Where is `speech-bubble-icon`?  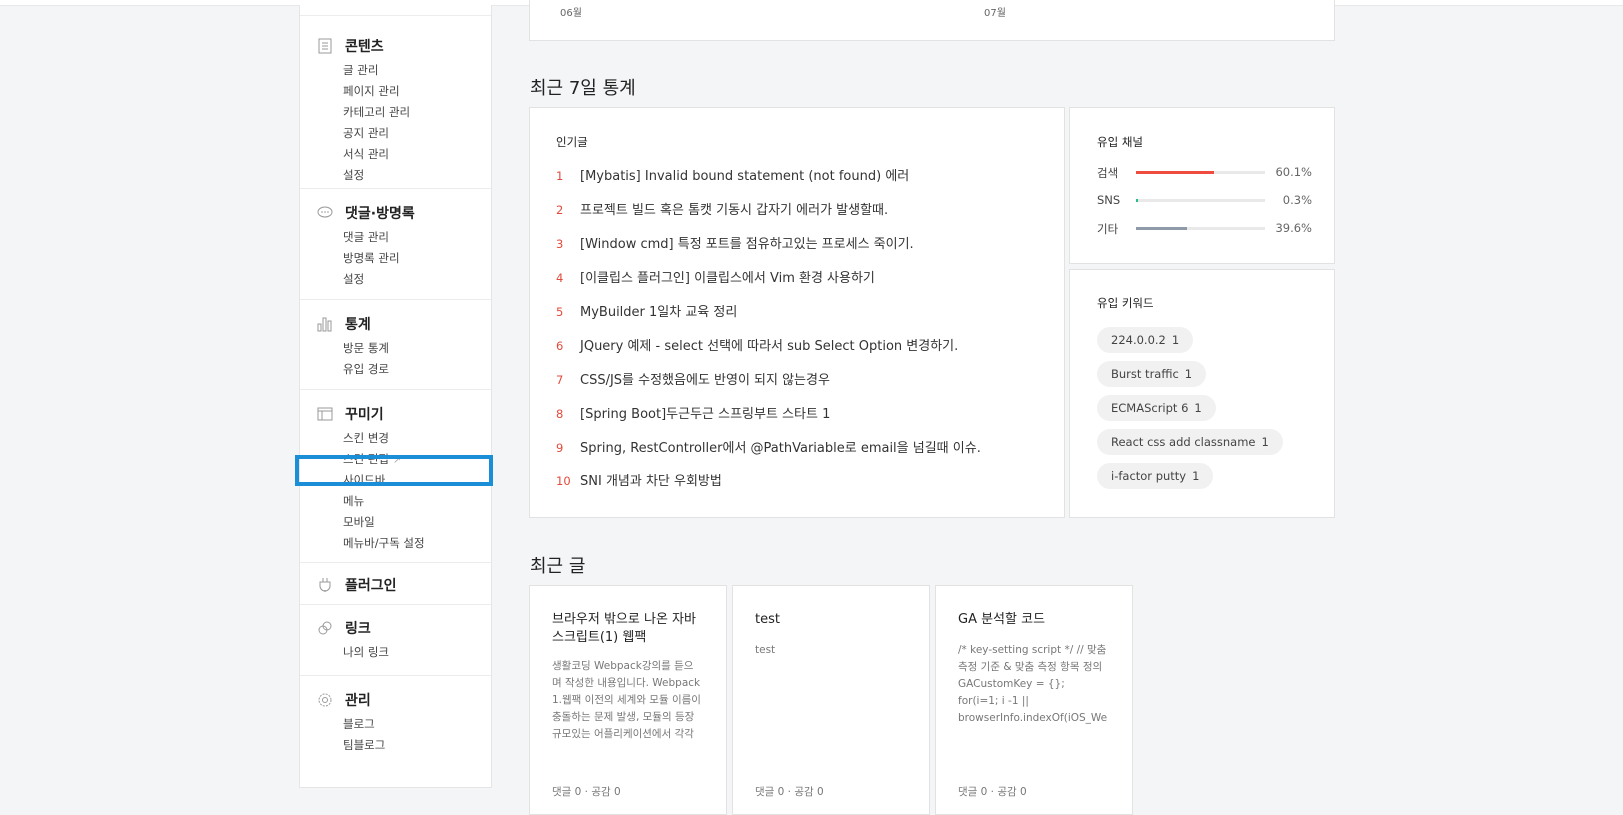
speech-bubble-icon is located at coordinates (325, 213).